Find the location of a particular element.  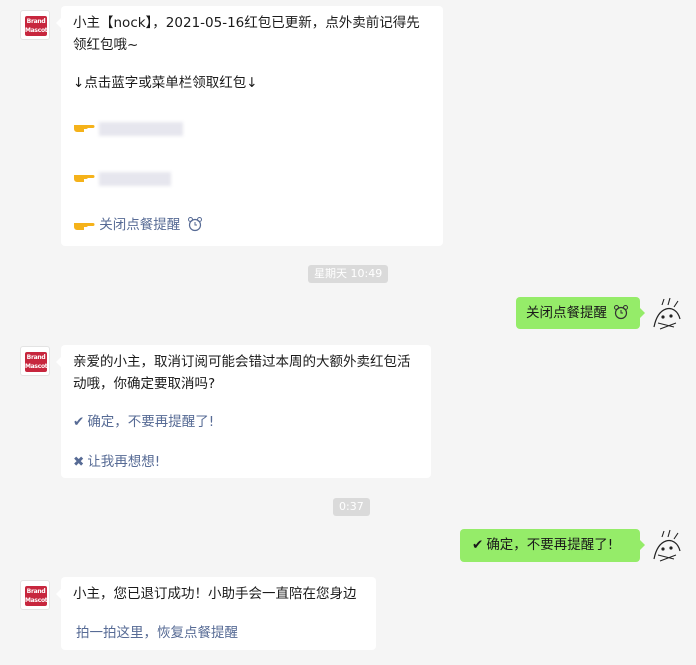

message-text: 小主，您已退订成功！小助手会一直陪在您身边 is located at coordinates (215, 594).